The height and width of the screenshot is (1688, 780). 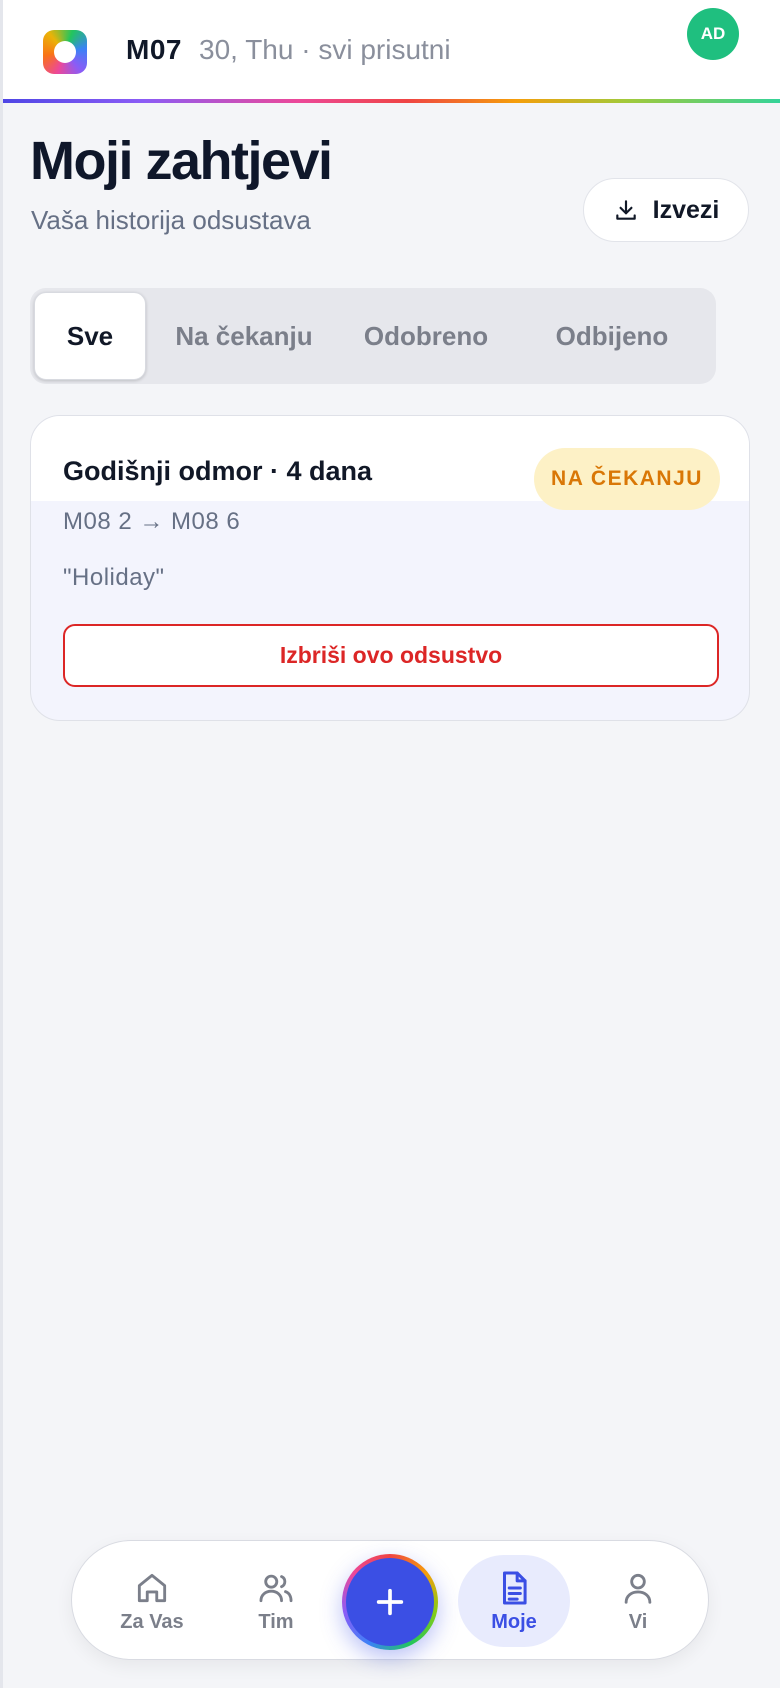 I want to click on frame-edge, so click(x=1, y=844).